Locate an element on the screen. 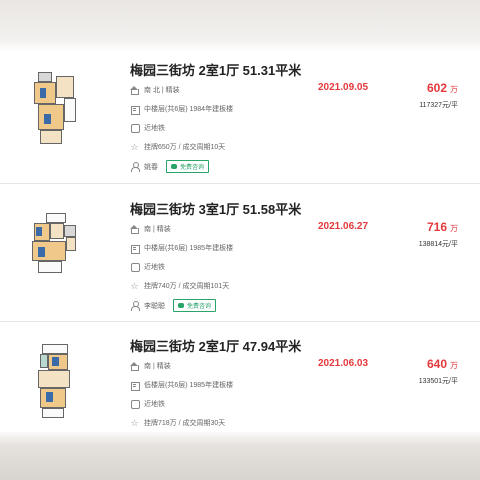 The height and width of the screenshot is (480, 480). listing-title: 梅园三街坊 2室1厅 47.94平米 is located at coordinates (215, 345).